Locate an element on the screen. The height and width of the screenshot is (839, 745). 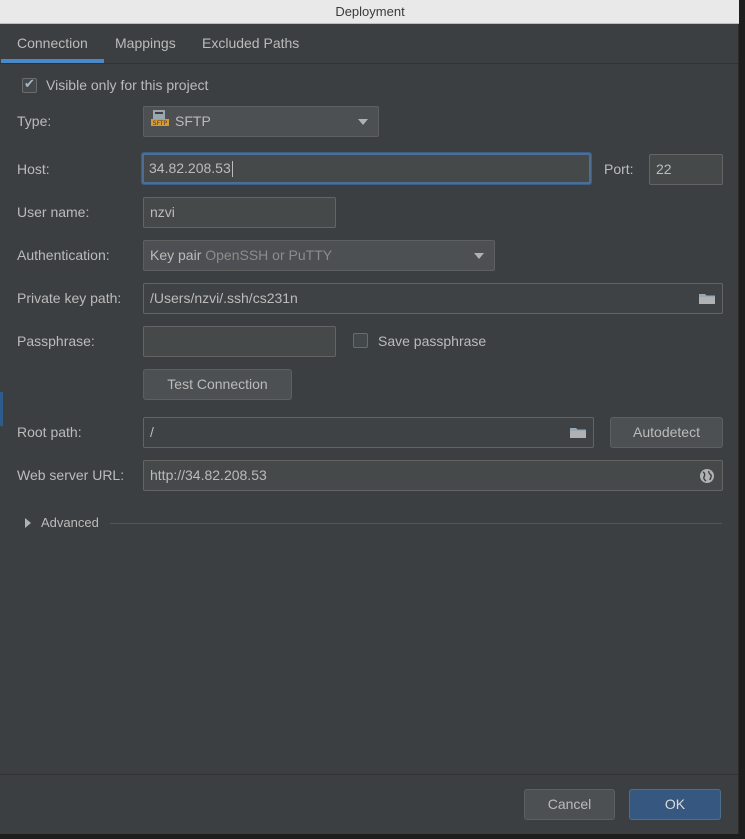
advanced-divider is located at coordinates (416, 523).